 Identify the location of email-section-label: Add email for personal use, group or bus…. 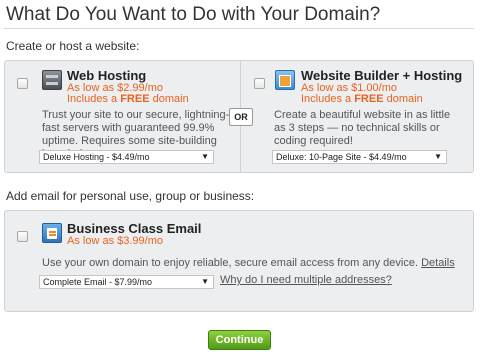
(130, 196).